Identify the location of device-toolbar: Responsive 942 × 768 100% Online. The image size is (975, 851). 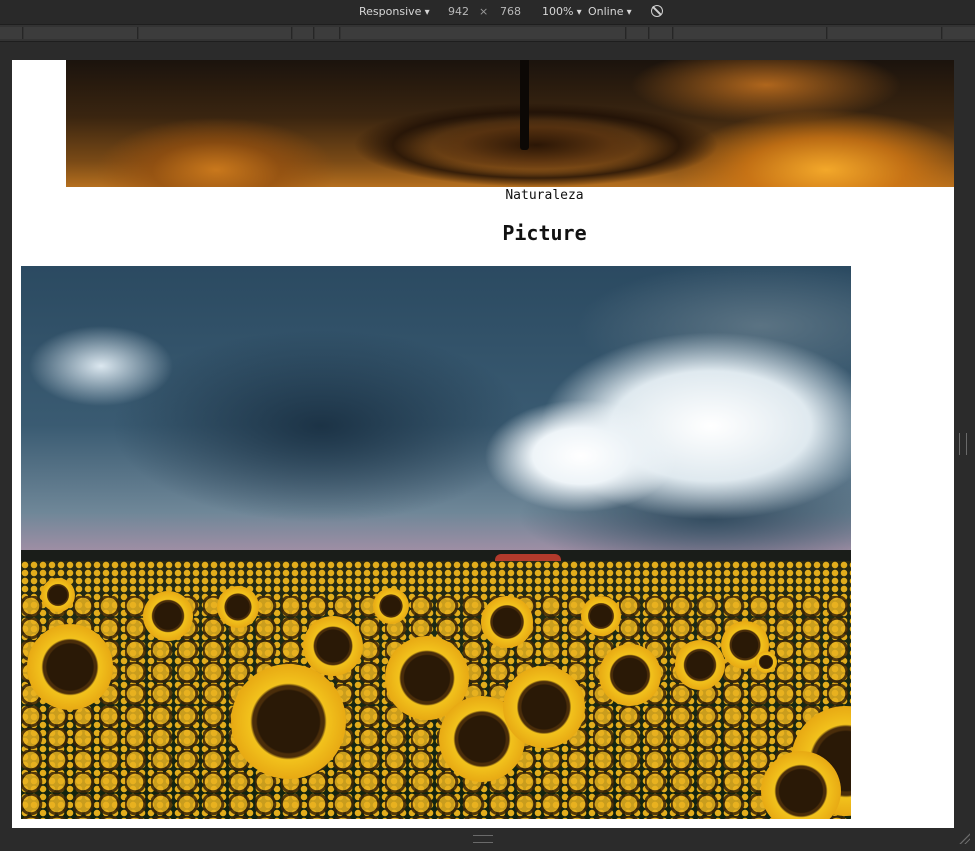
(487, 12).